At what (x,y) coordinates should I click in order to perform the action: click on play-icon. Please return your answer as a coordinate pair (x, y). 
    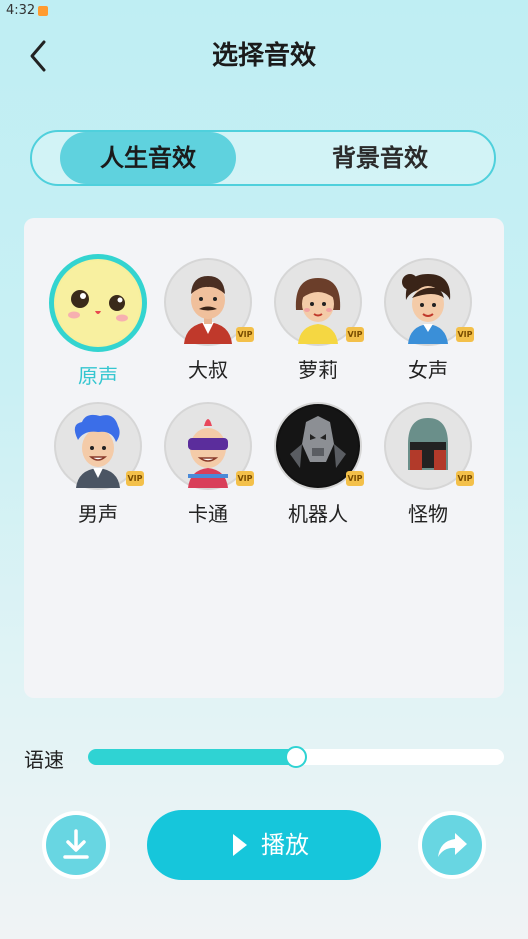
    Looking at the image, I should click on (240, 845).